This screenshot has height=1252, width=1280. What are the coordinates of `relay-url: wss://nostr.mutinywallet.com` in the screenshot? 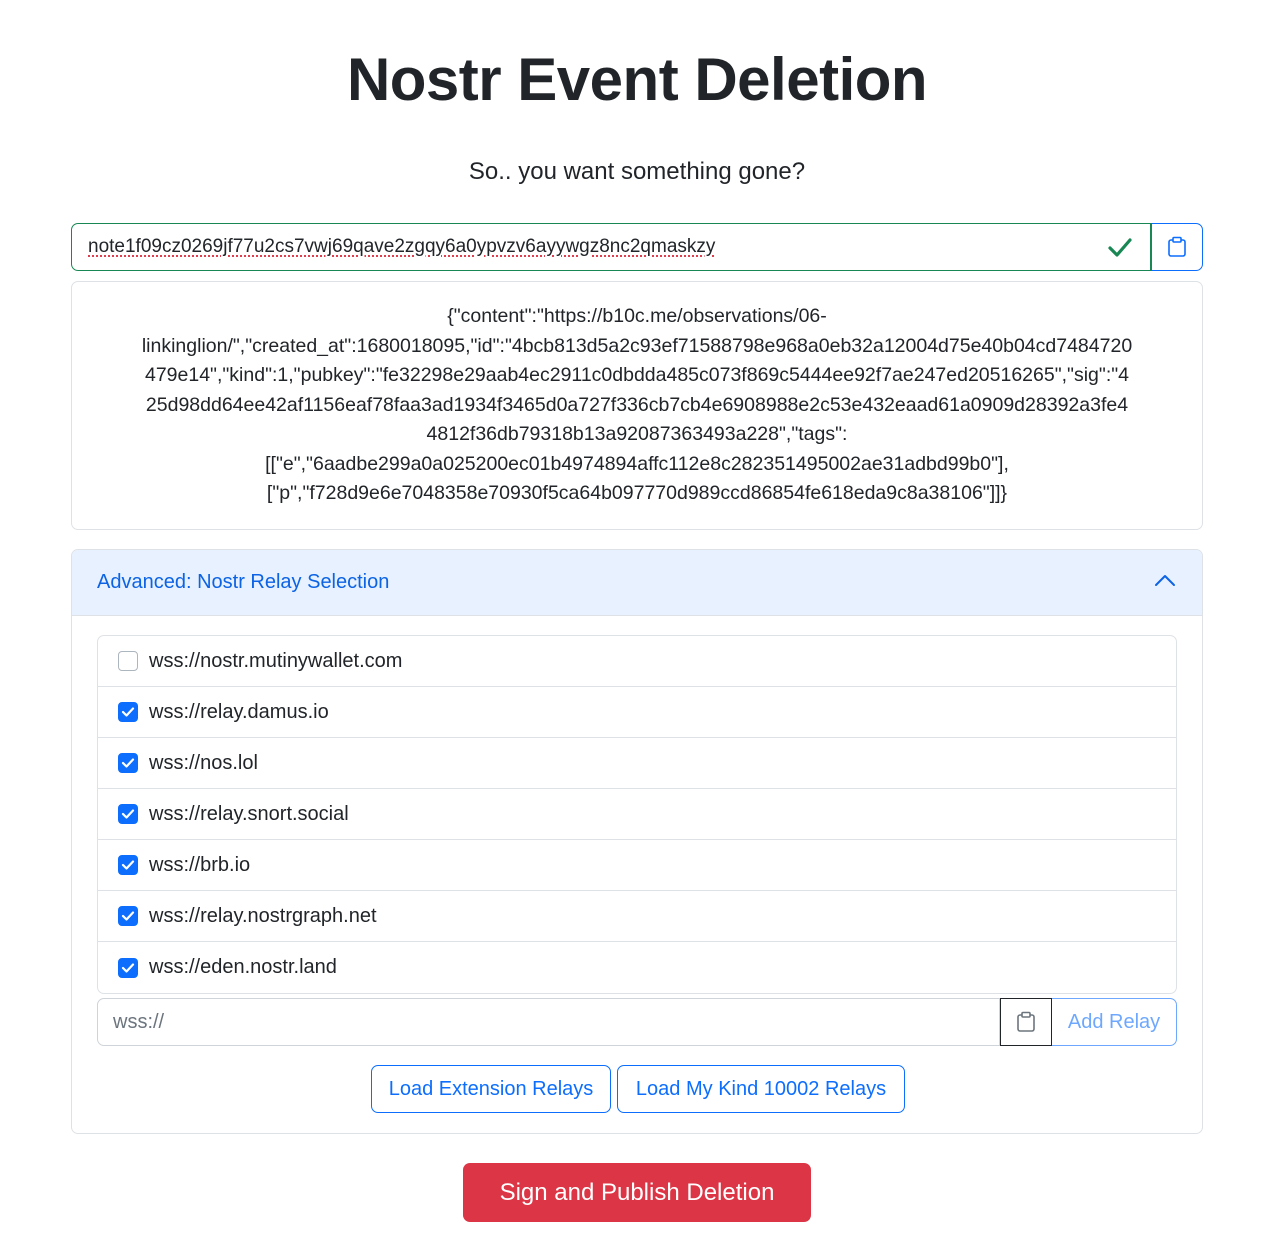 It's located at (276, 660).